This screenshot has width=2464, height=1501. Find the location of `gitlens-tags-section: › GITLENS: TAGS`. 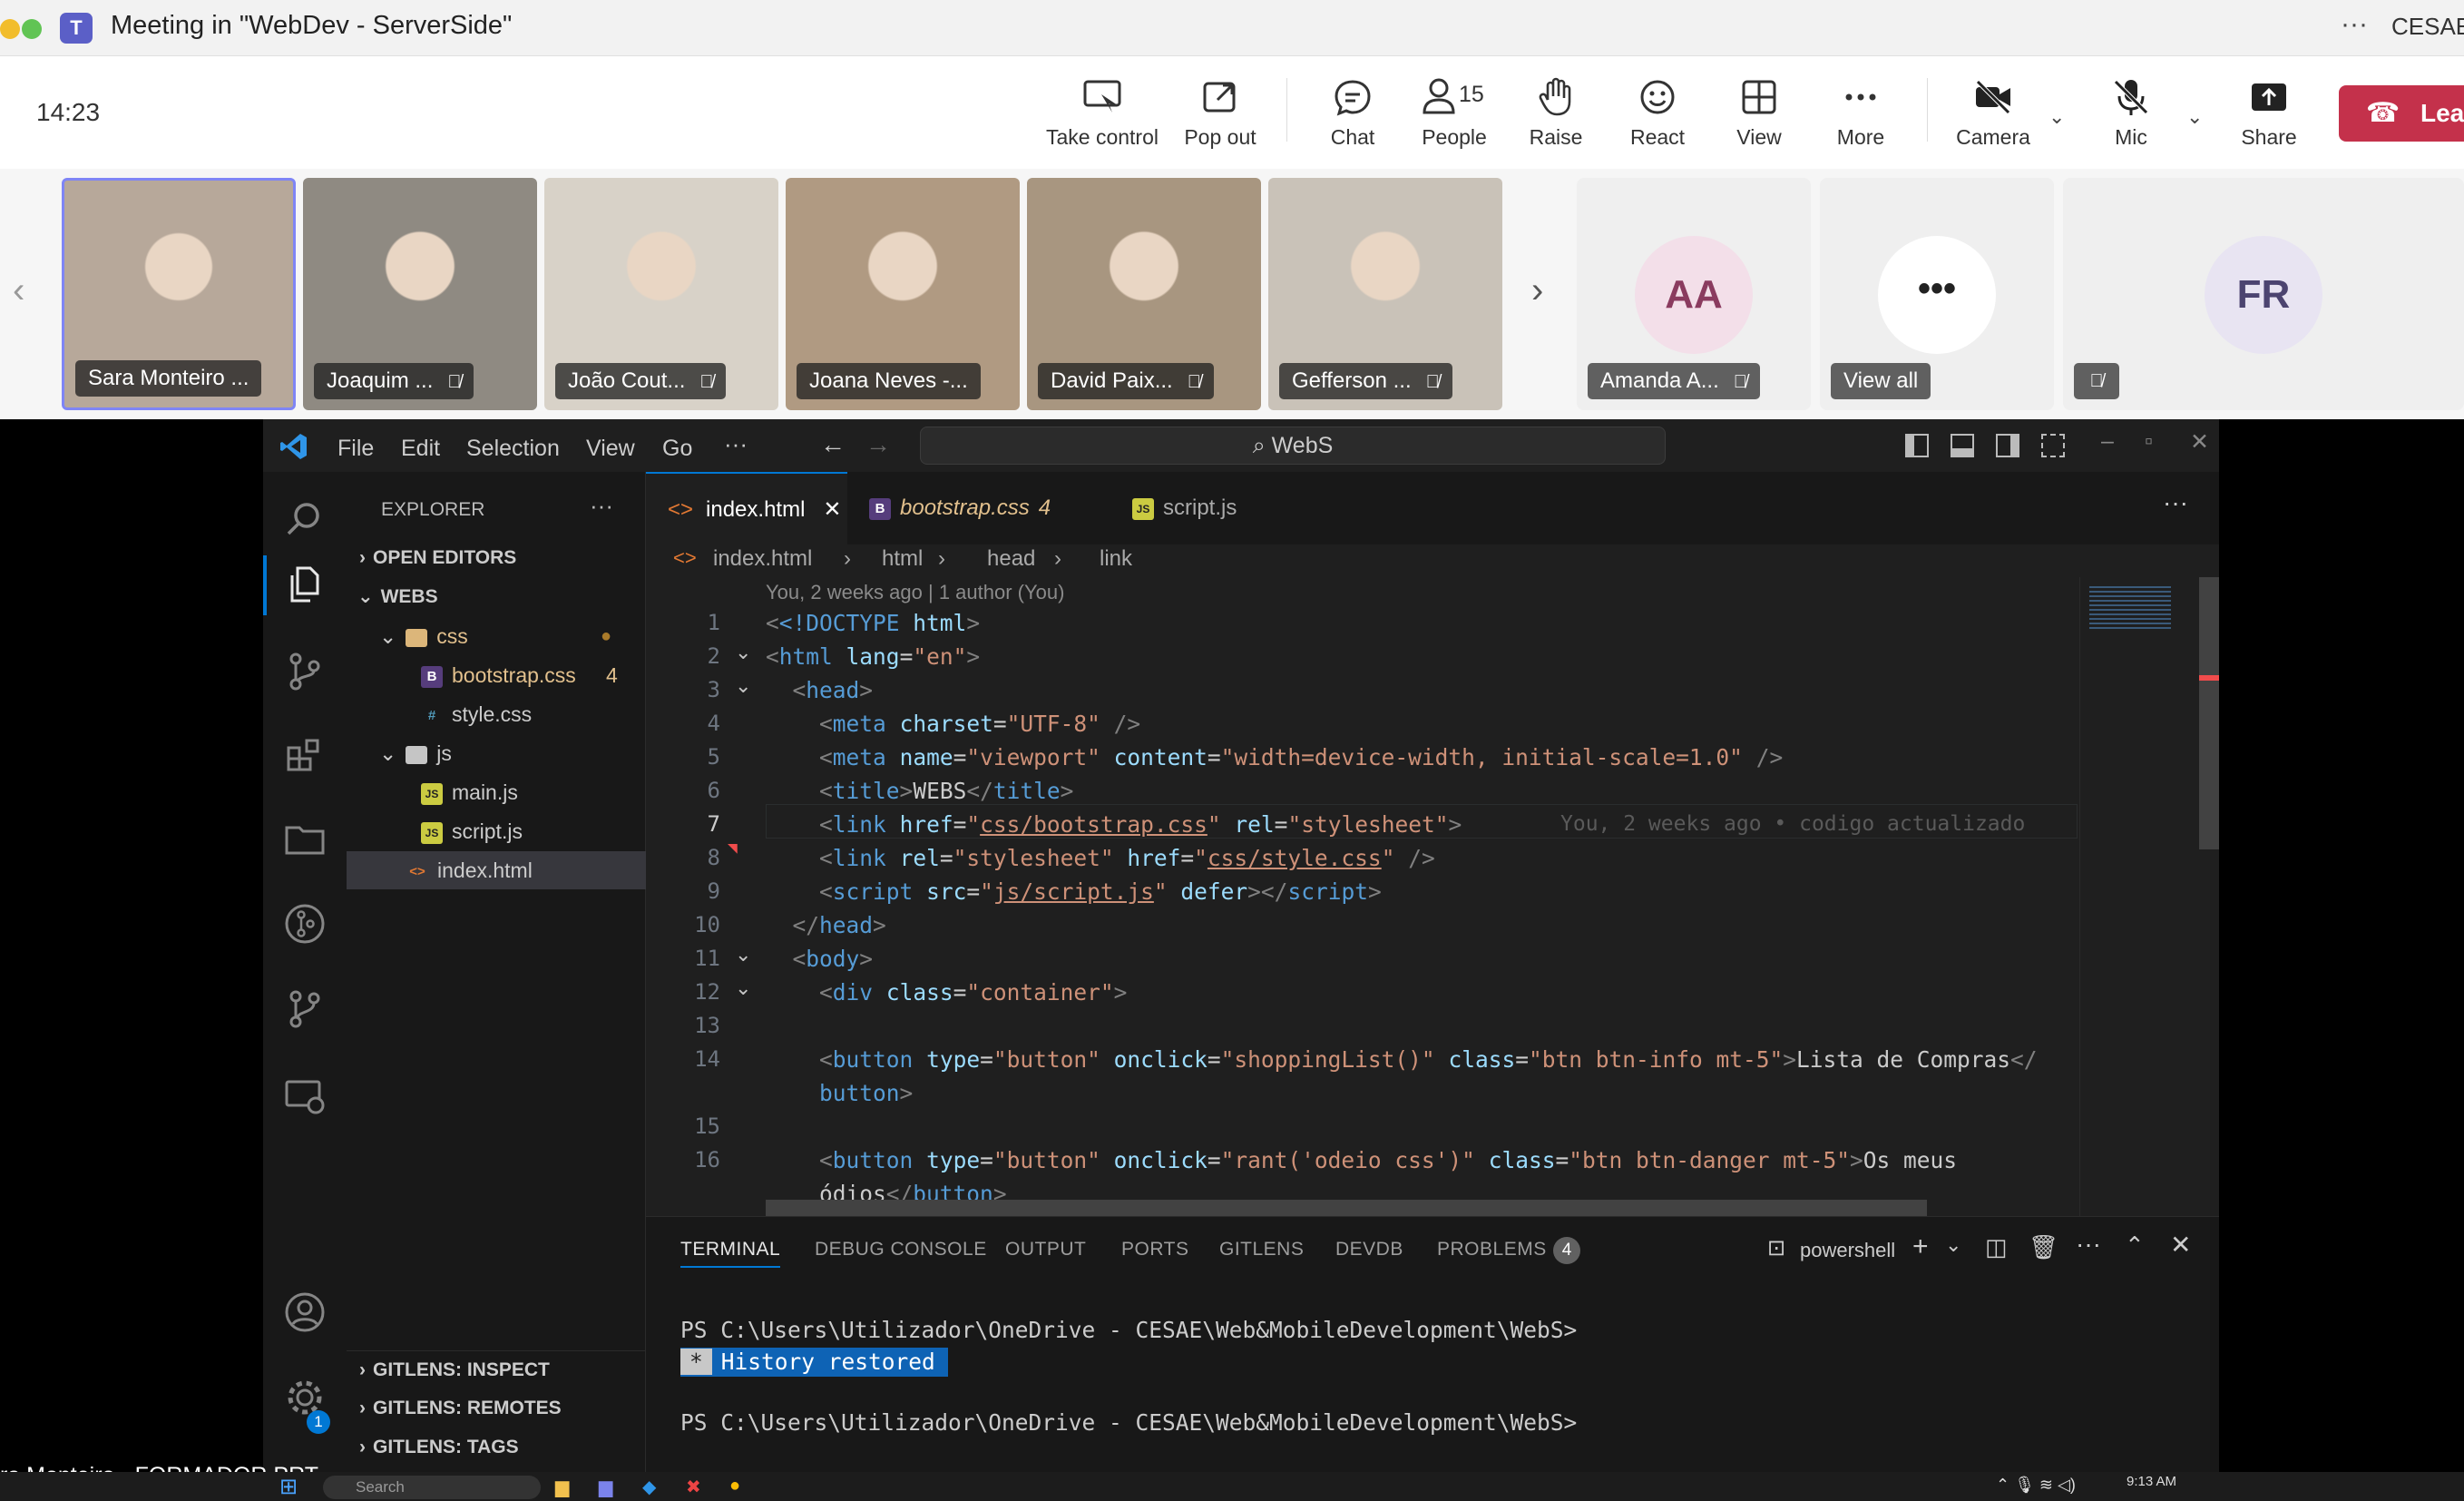

gitlens-tags-section: › GITLENS: TAGS is located at coordinates (496, 1447).